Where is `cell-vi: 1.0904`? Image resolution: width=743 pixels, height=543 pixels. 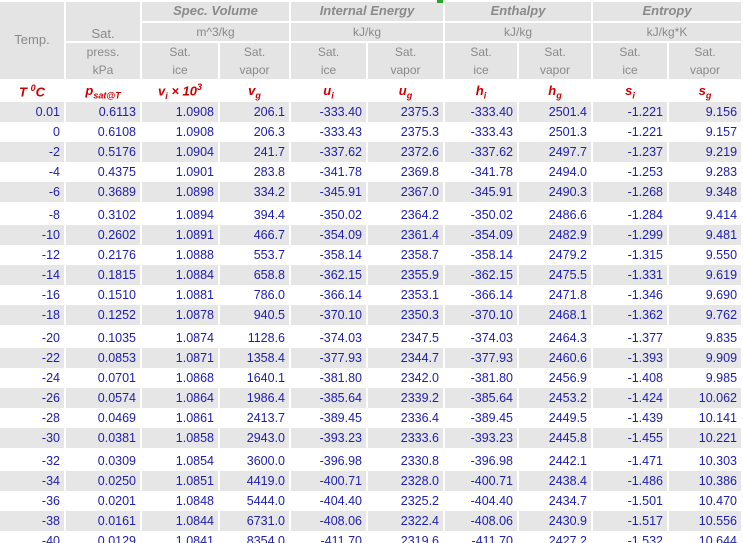
cell-vi: 1.0904 is located at coordinates (181, 152).